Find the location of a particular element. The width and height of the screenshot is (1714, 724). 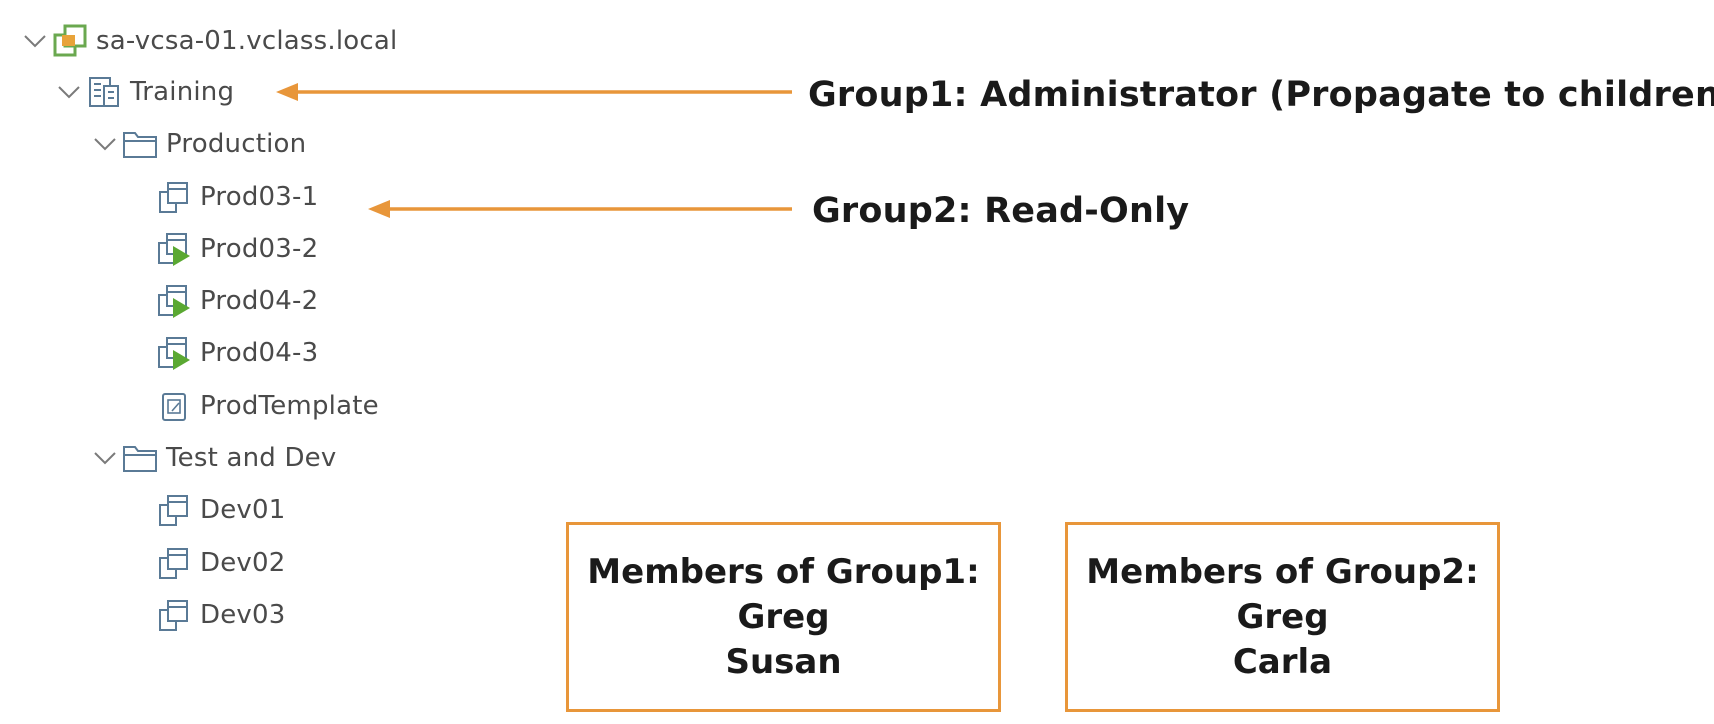

vm-template-icon is located at coordinates (174, 406).